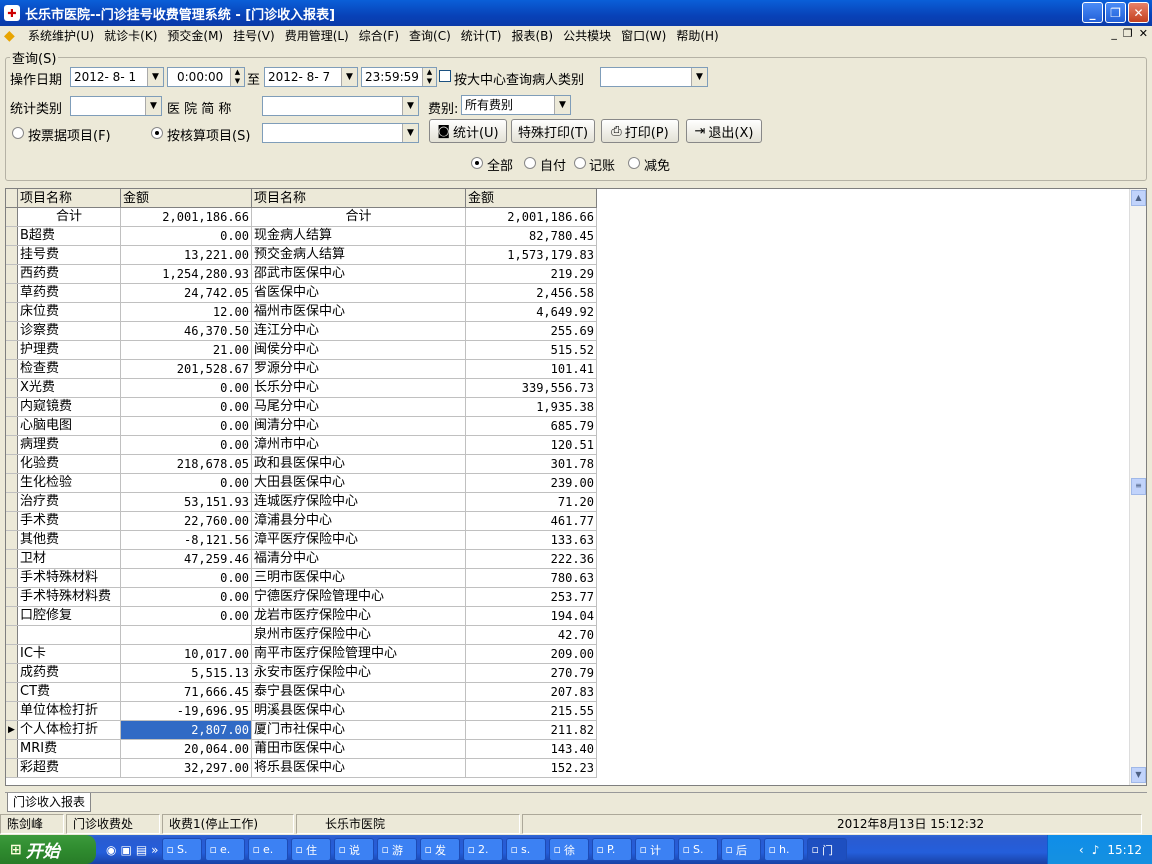  What do you see at coordinates (186, 445) in the screenshot?
I see `amount-cell: 0.00` at bounding box center [186, 445].